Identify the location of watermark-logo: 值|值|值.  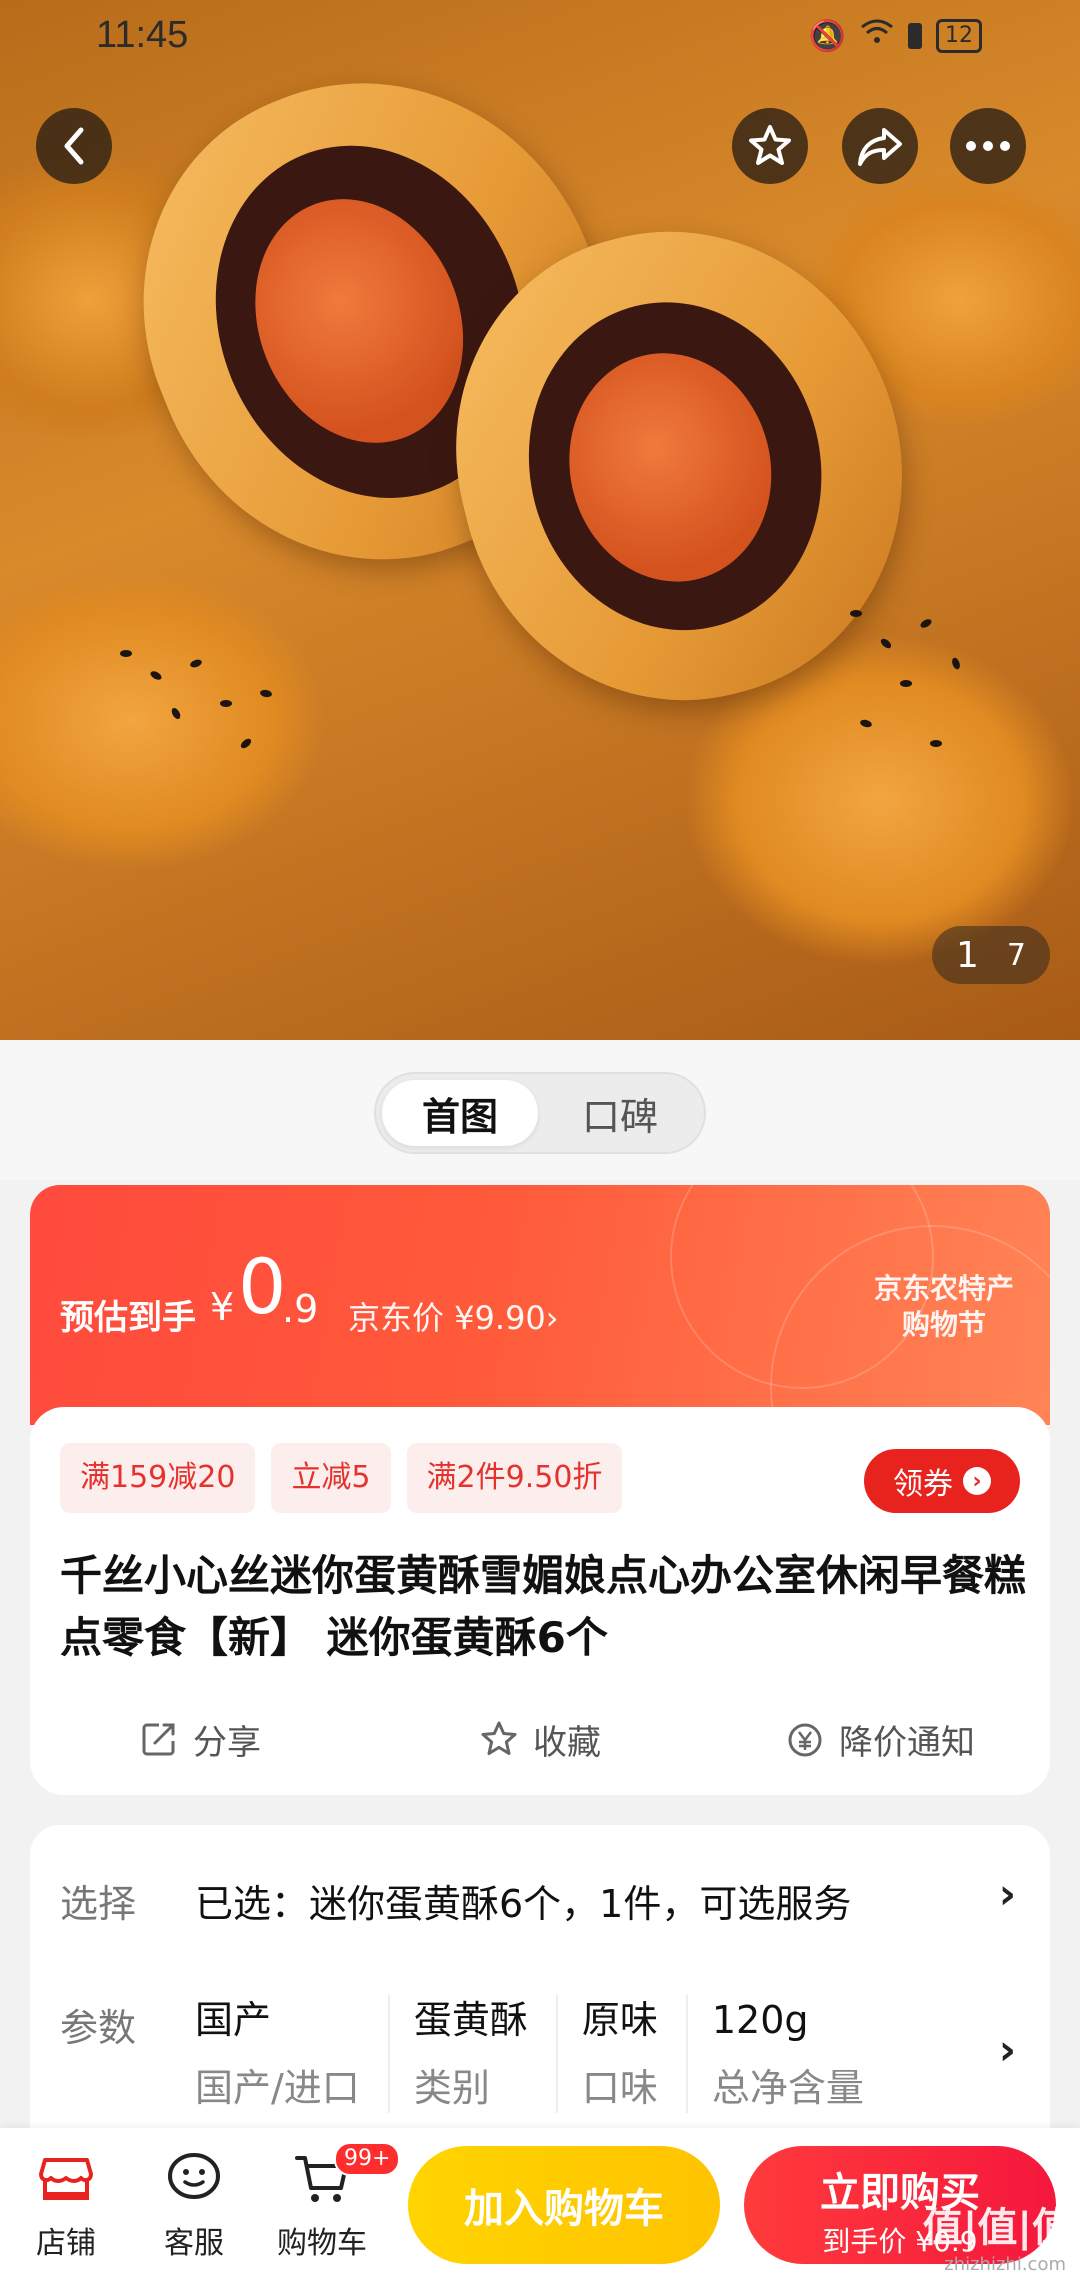
(997, 2228).